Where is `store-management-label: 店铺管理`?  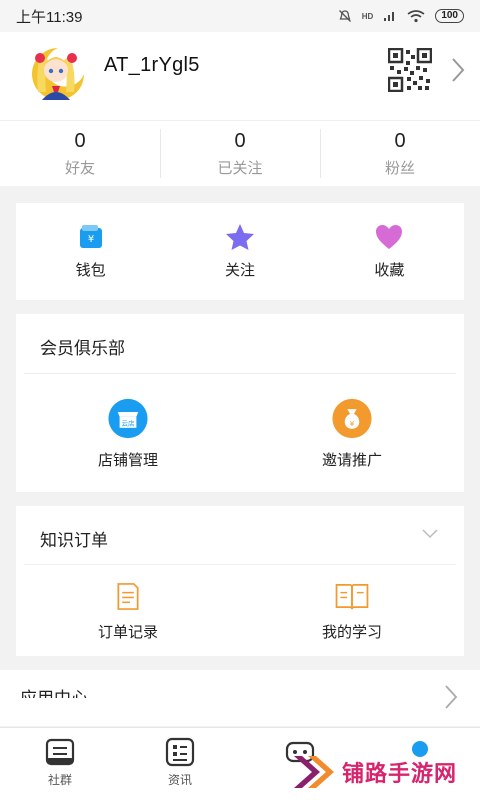 store-management-label: 店铺管理 is located at coordinates (127, 460).